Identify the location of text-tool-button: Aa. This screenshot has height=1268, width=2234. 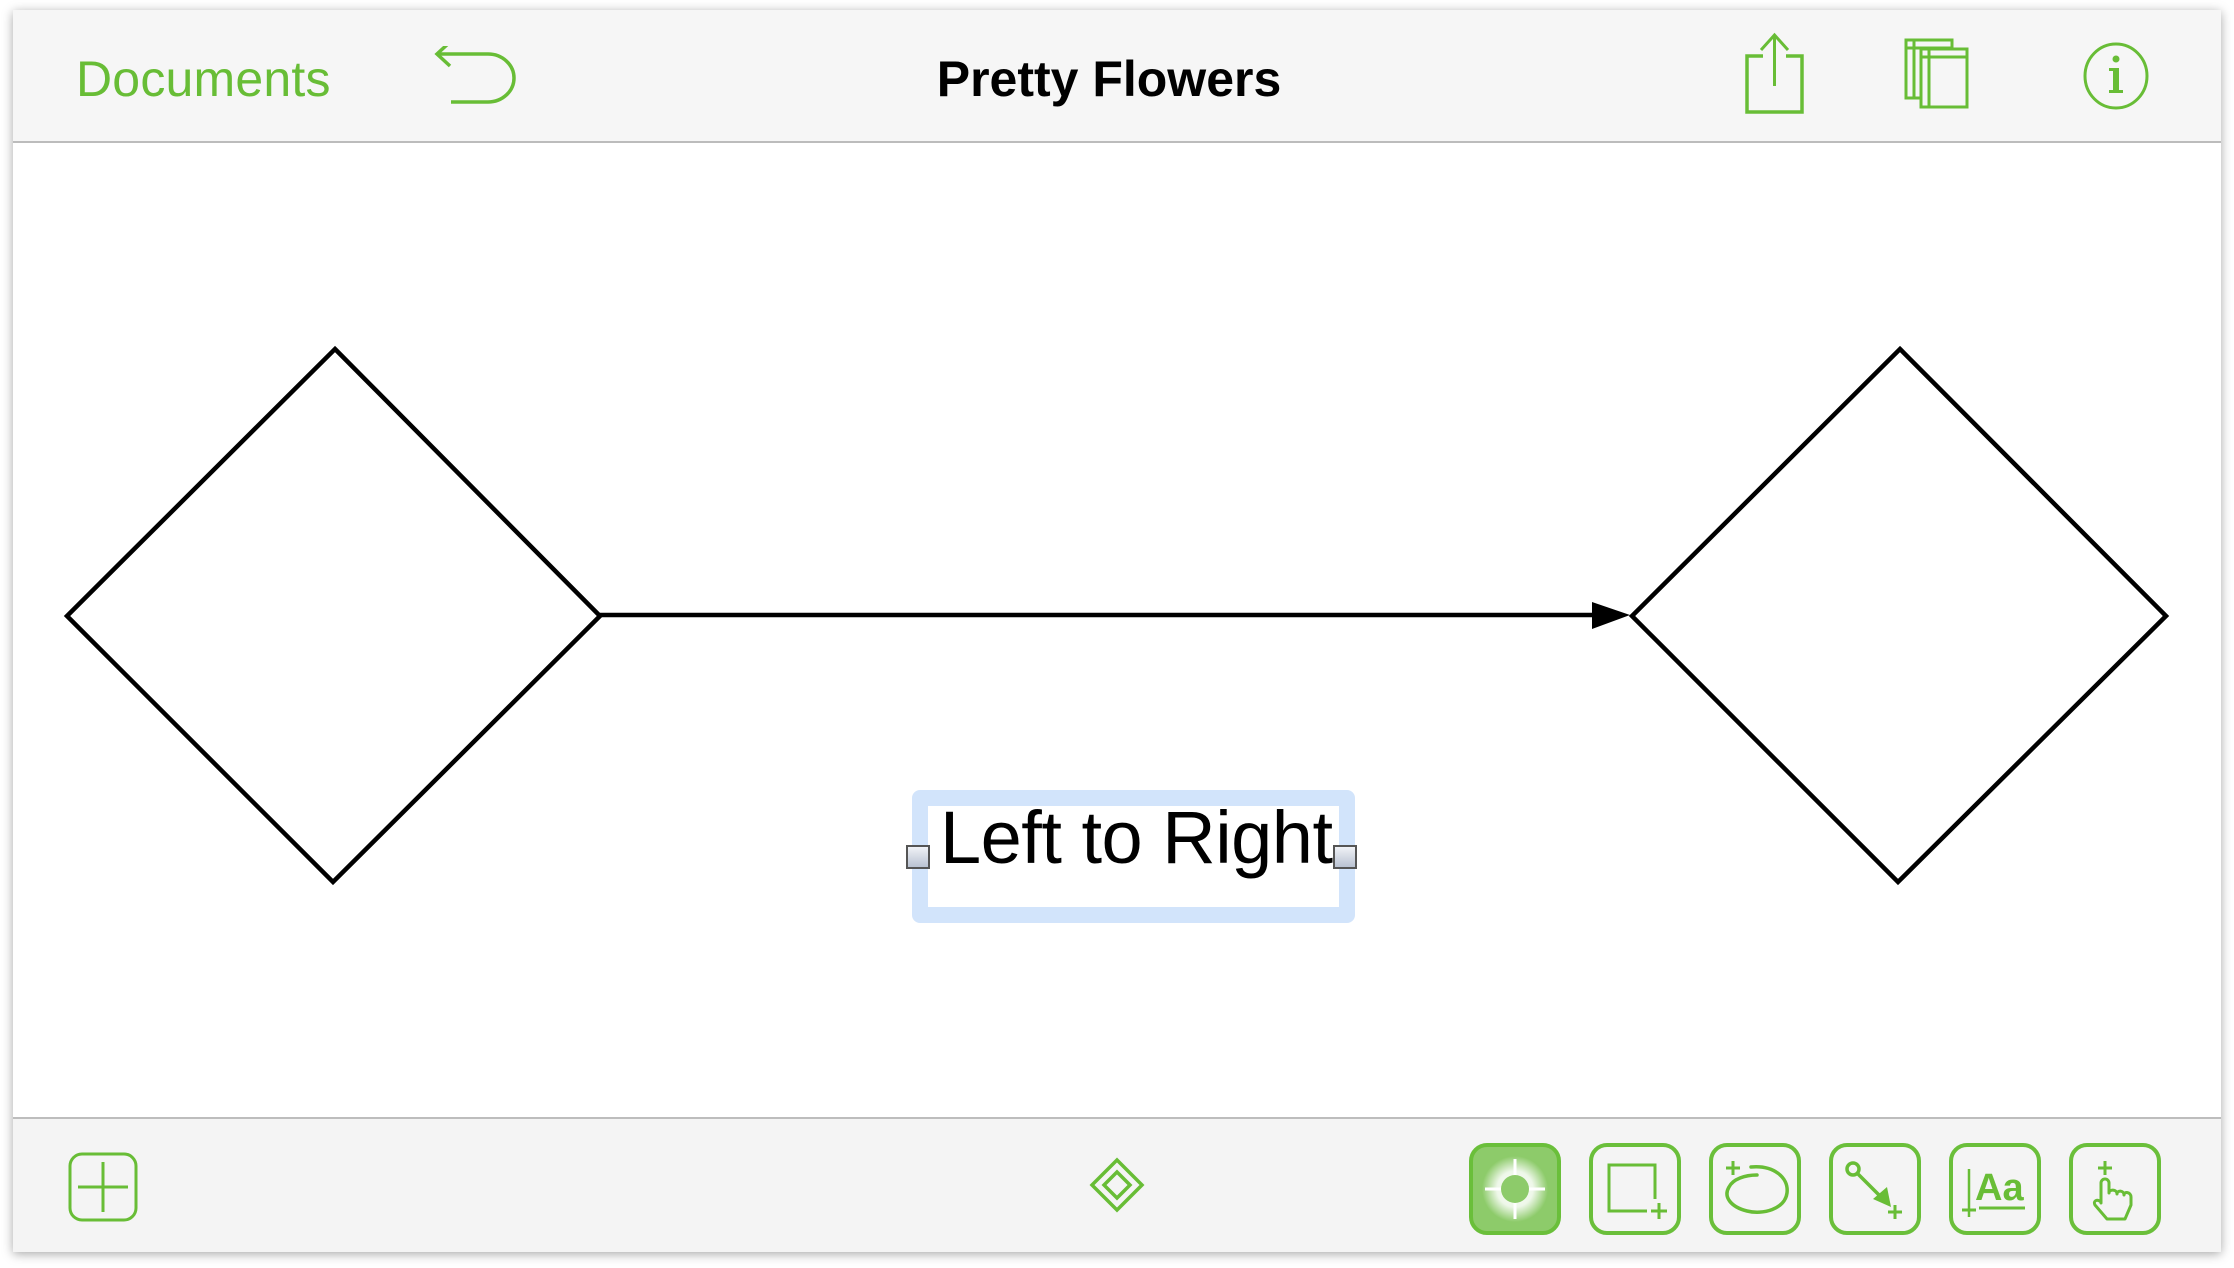
(1995, 1189).